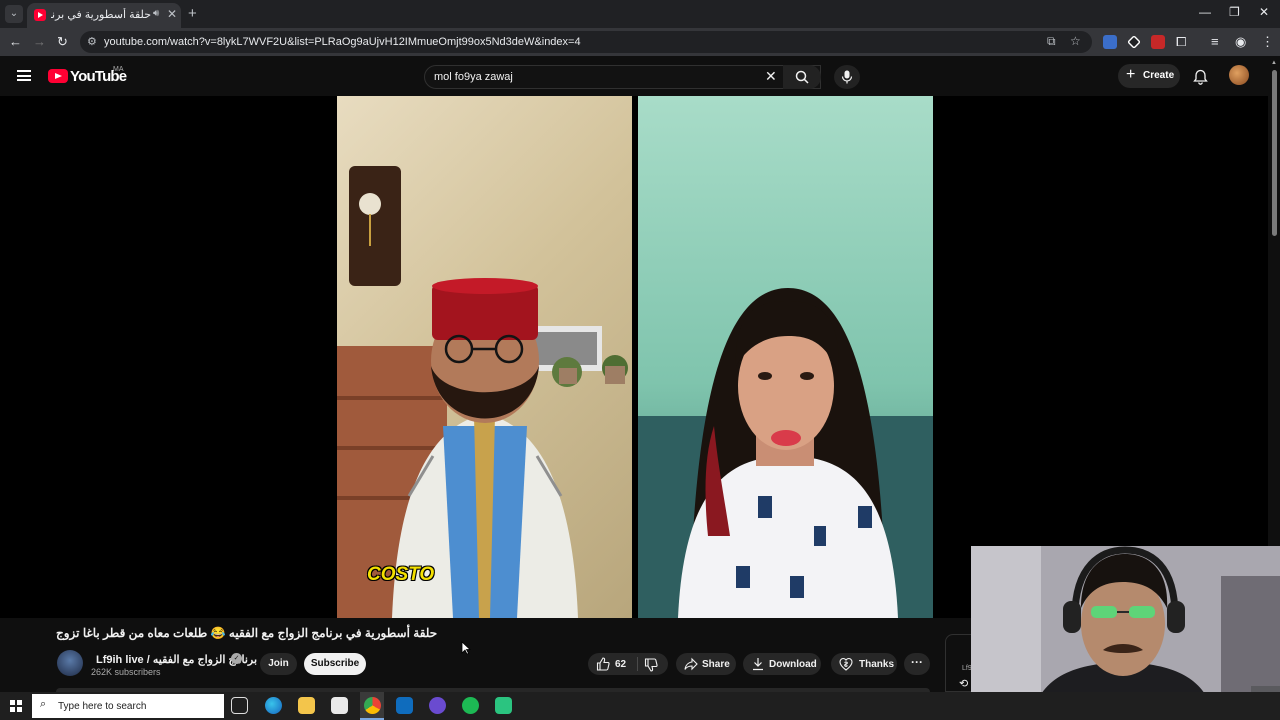 The image size is (1280, 720). I want to click on browser-tab-active: حلقة أسطورية في برنامج الزواج 🔊︎ ✕, so click(104, 15).